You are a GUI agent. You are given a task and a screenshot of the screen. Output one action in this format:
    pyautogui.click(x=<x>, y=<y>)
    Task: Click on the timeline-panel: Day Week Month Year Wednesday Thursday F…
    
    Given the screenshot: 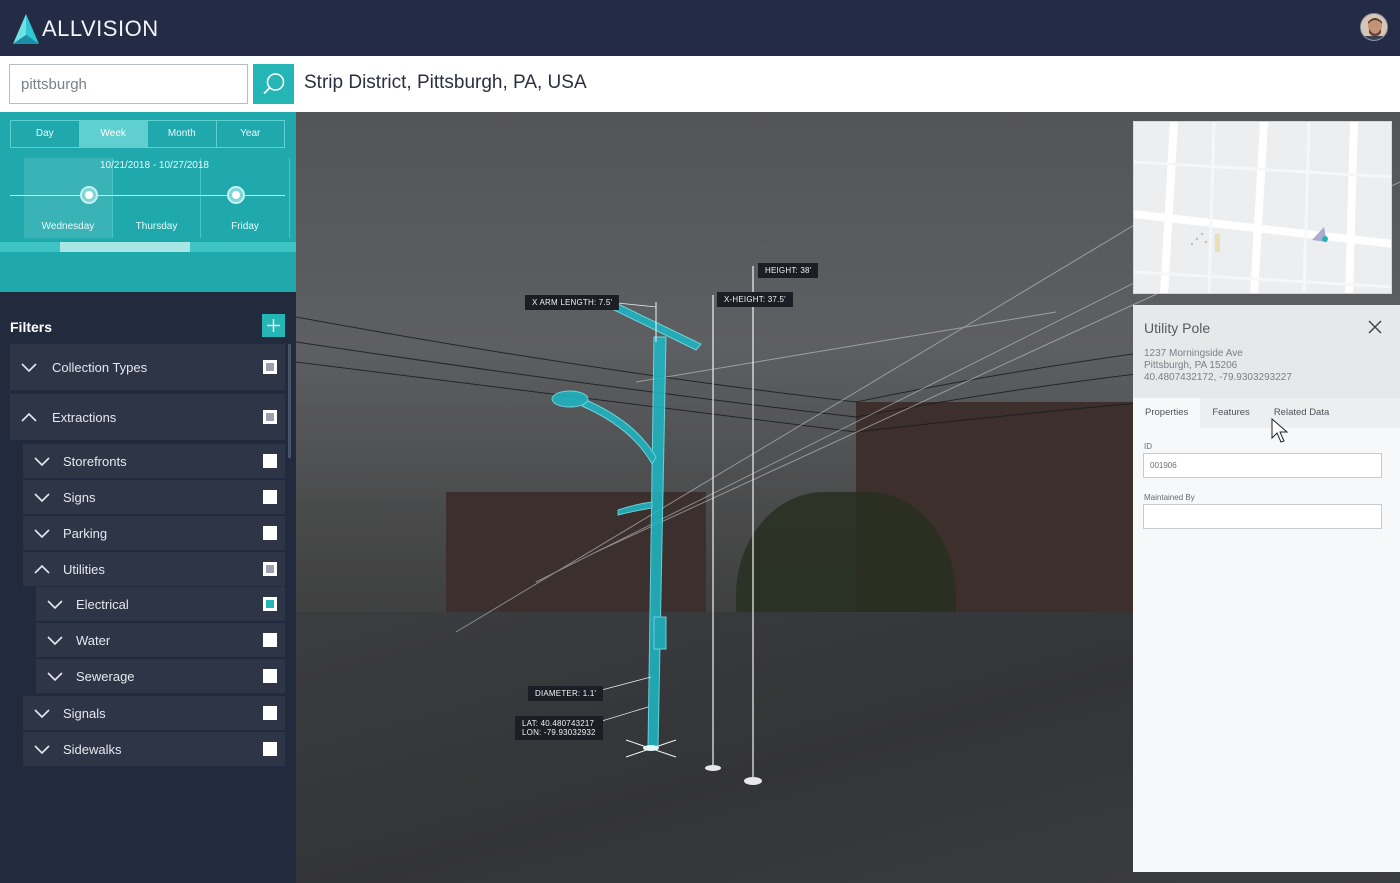 What is the action you would take?
    pyautogui.click(x=148, y=202)
    